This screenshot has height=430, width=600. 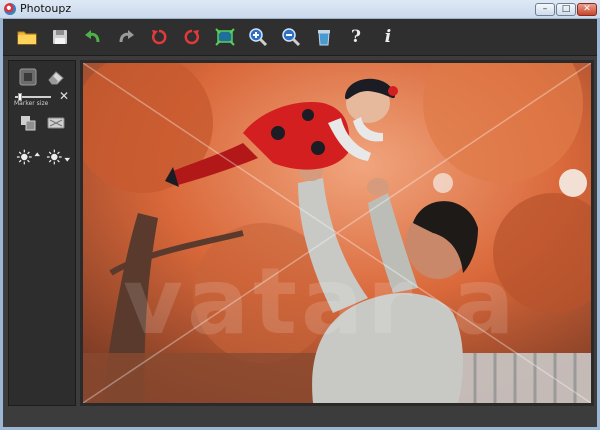 I want to click on trash-icon, so click(x=324, y=38).